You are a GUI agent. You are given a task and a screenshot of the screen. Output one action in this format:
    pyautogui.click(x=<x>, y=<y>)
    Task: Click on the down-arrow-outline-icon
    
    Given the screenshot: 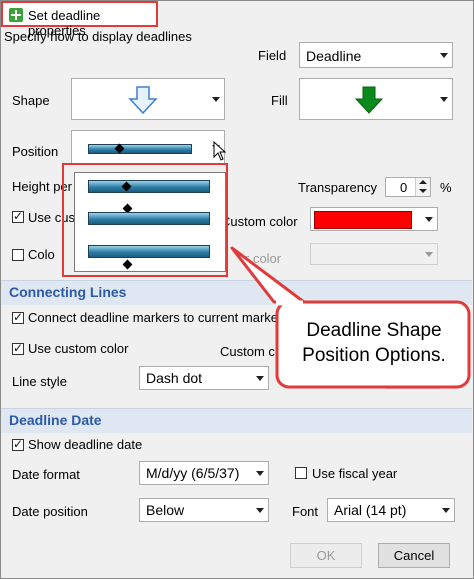 What is the action you would take?
    pyautogui.click(x=143, y=100)
    